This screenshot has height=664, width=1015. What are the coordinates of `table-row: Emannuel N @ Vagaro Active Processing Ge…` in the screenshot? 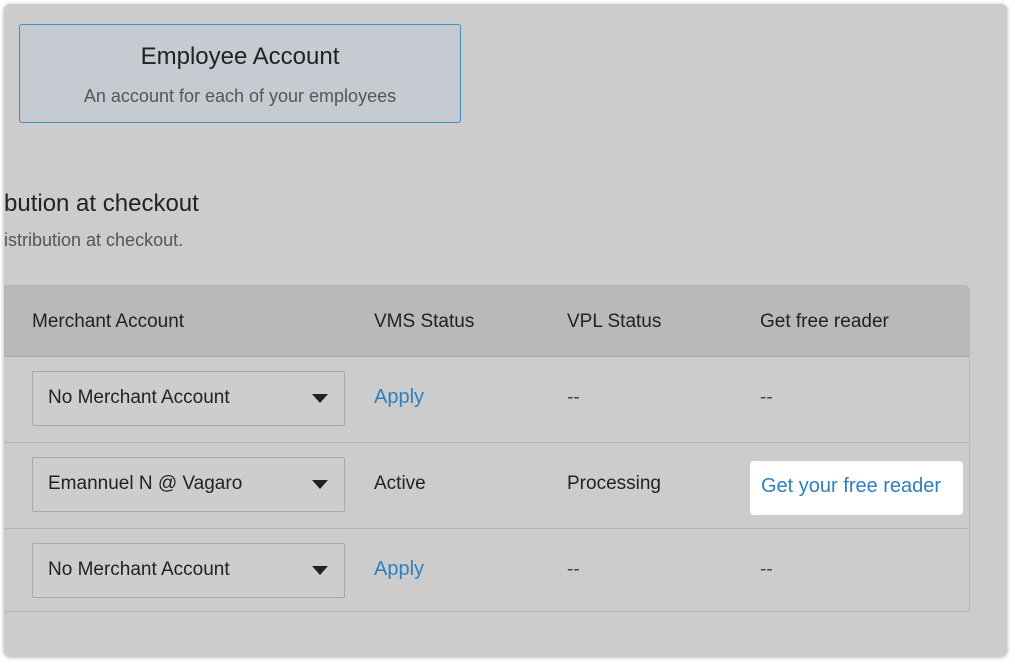 It's located at (486, 486).